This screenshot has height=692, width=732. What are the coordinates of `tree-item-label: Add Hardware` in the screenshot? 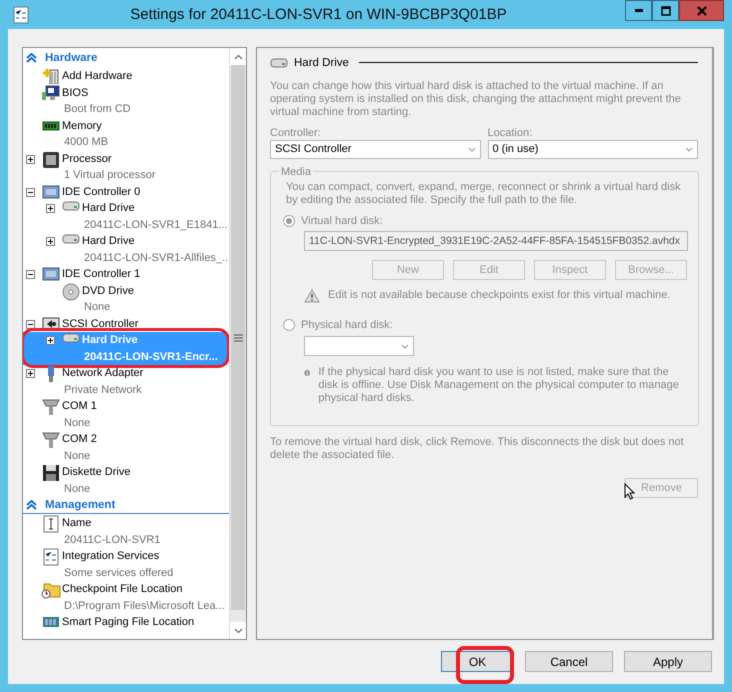 It's located at (98, 76).